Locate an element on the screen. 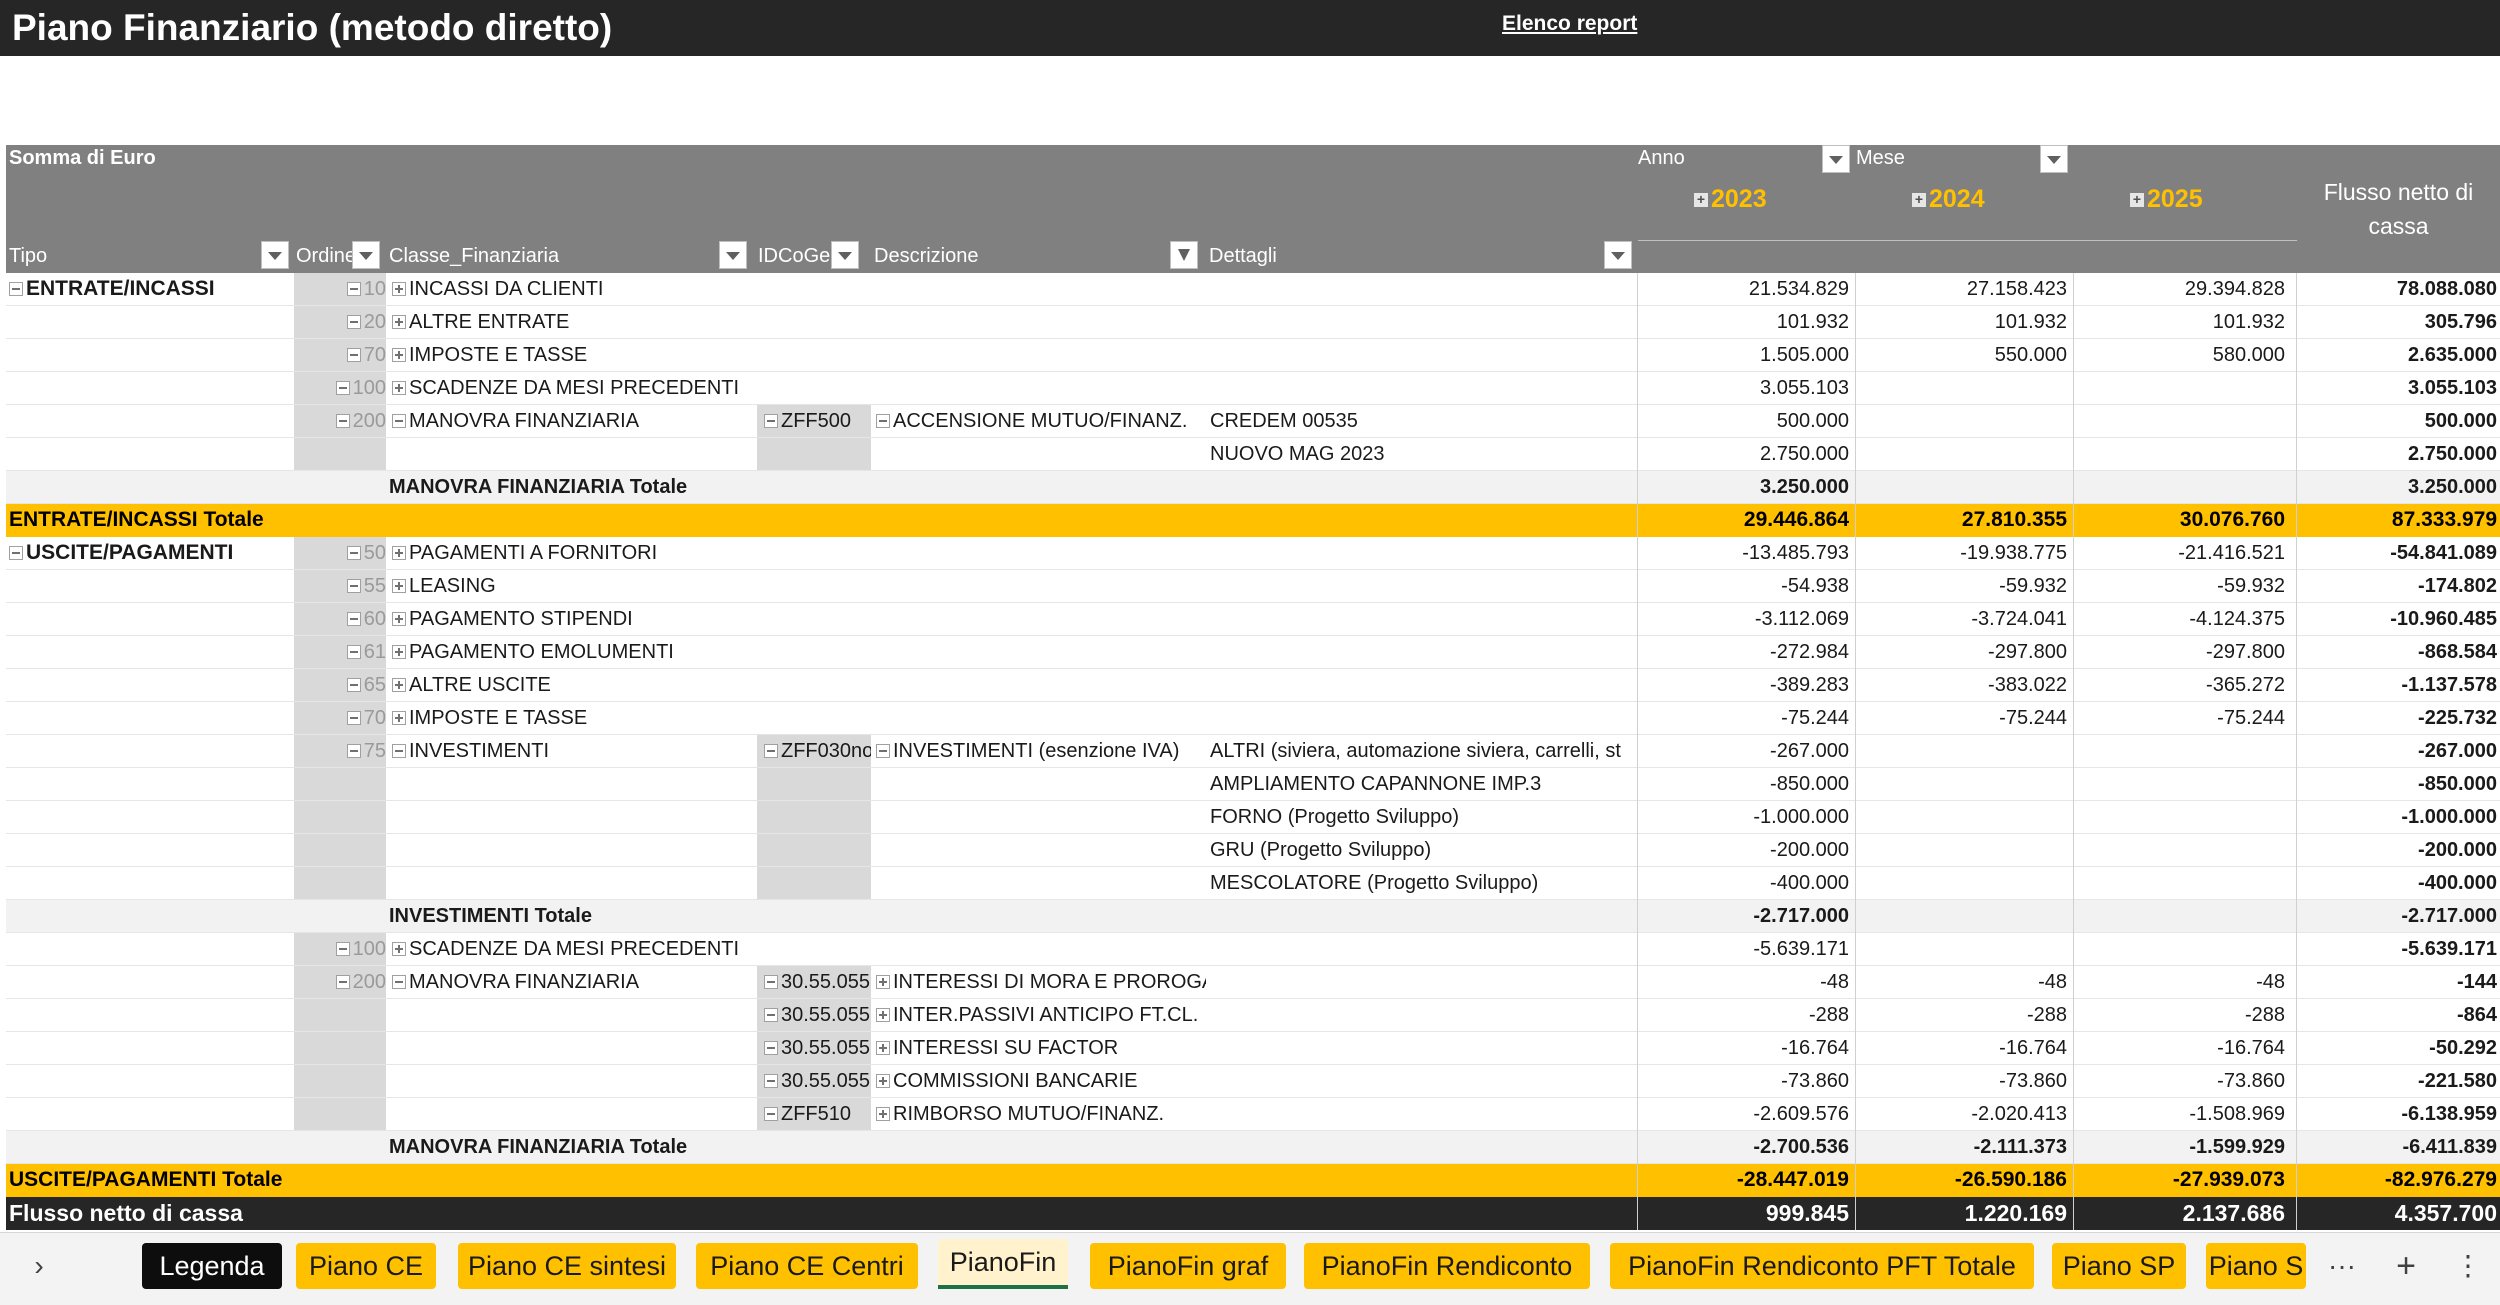  classe-cell: PAGAMENTO EMOLUMENTI is located at coordinates (572, 652).